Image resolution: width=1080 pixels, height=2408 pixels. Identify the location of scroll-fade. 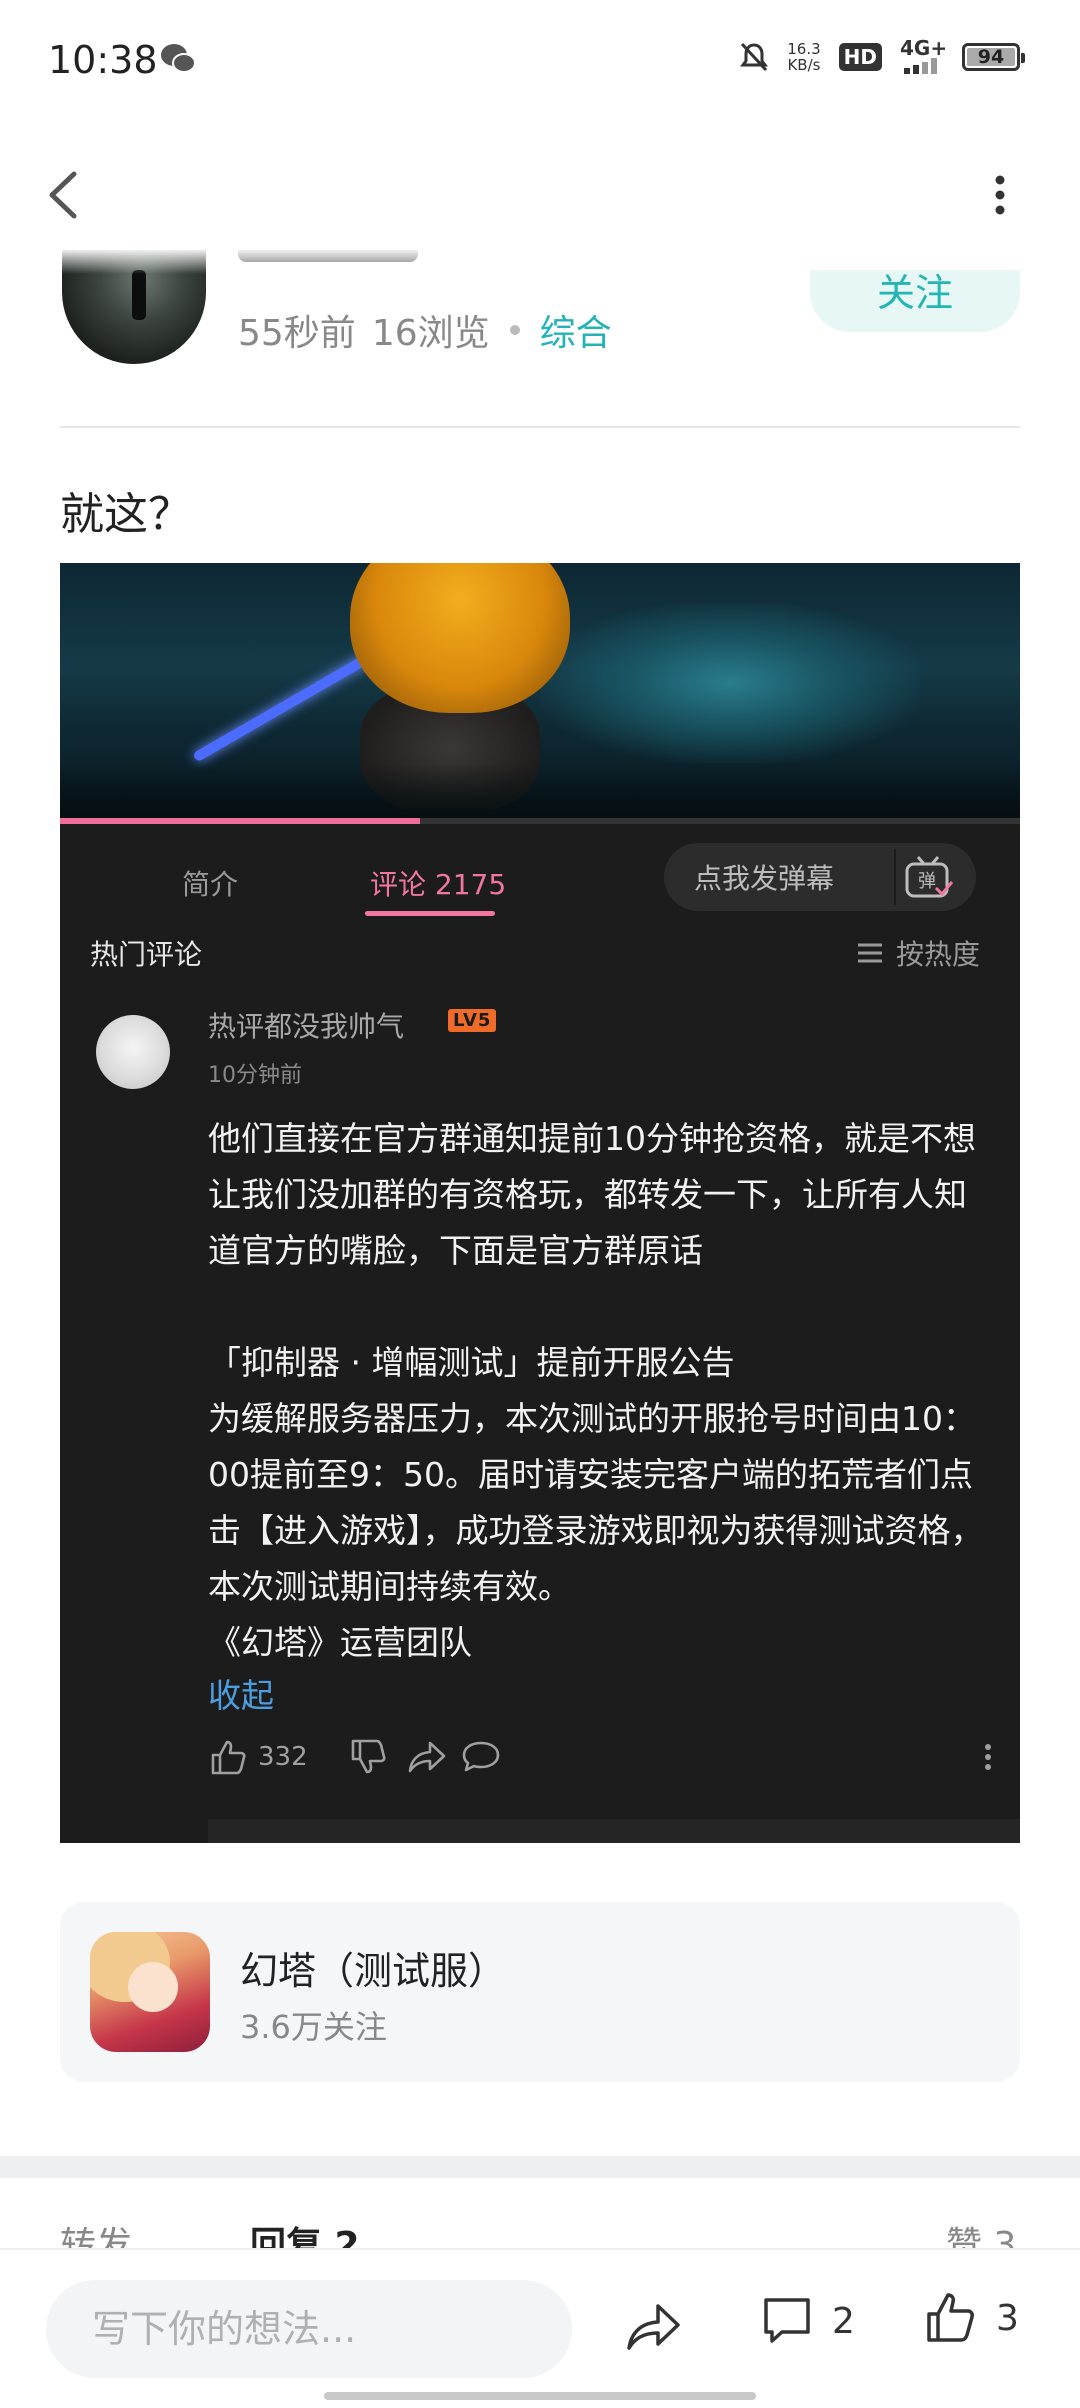
(540, 261).